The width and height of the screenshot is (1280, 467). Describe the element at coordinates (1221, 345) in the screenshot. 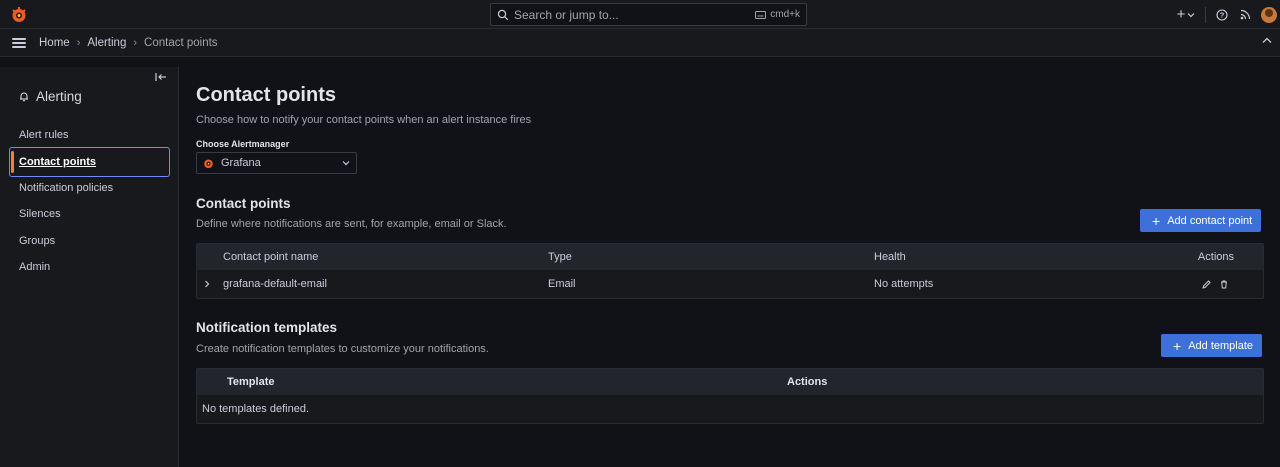

I see `add-template-label: Add template` at that location.